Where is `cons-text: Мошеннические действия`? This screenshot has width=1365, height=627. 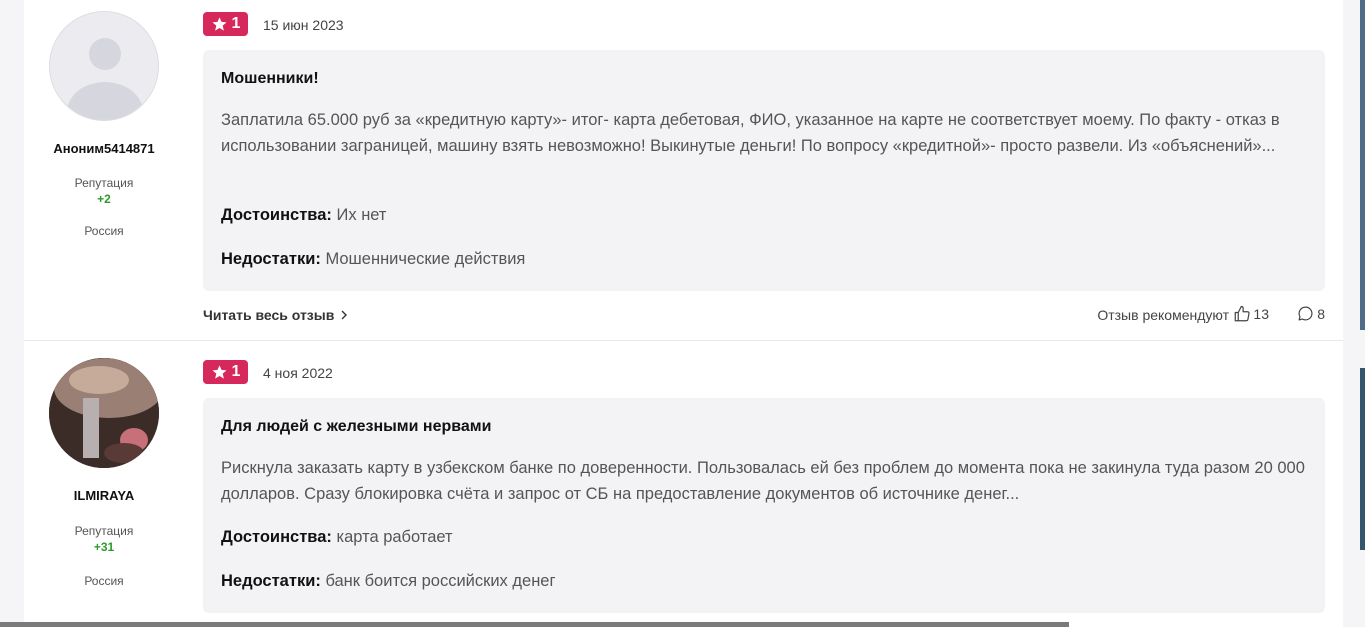 cons-text: Мошеннические действия is located at coordinates (425, 259).